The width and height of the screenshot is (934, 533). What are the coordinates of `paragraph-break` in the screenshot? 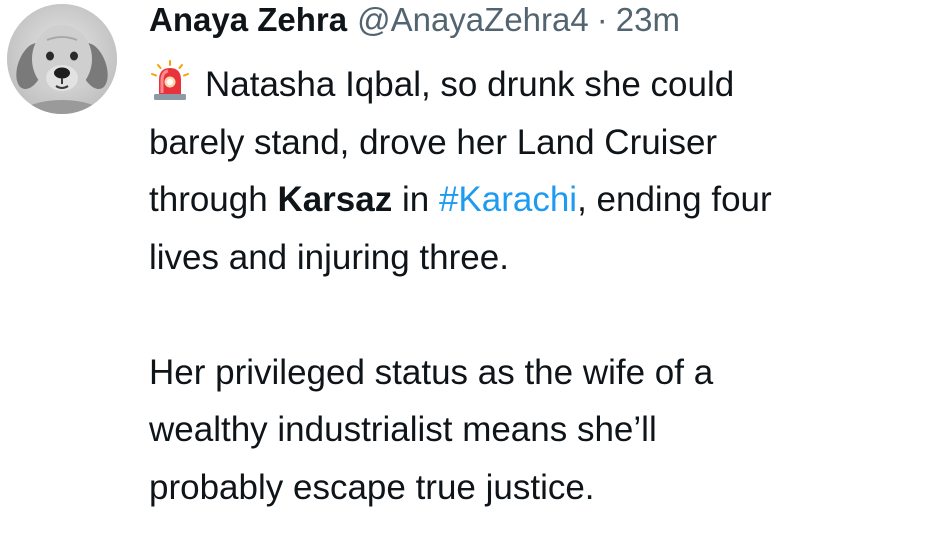 It's located at (541, 315).